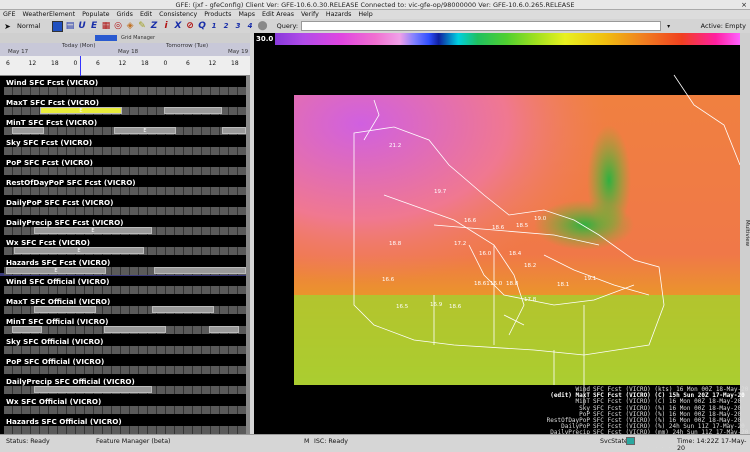 The image size is (750, 452). I want to click on grid-row: MinT SFC Official (VICRO), so click(123, 326).